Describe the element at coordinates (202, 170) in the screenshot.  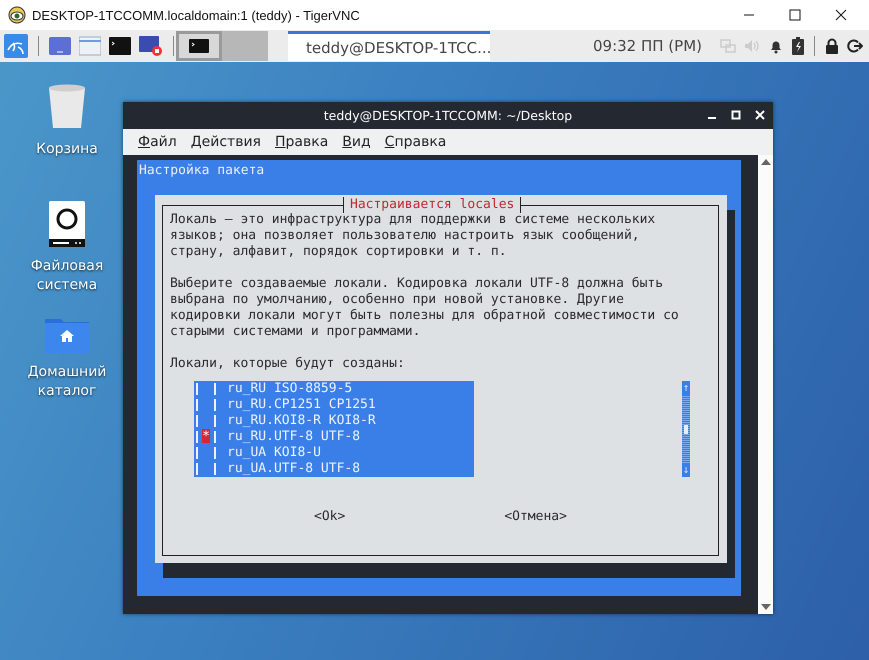
I see `backtitle: Настройка пакета` at that location.